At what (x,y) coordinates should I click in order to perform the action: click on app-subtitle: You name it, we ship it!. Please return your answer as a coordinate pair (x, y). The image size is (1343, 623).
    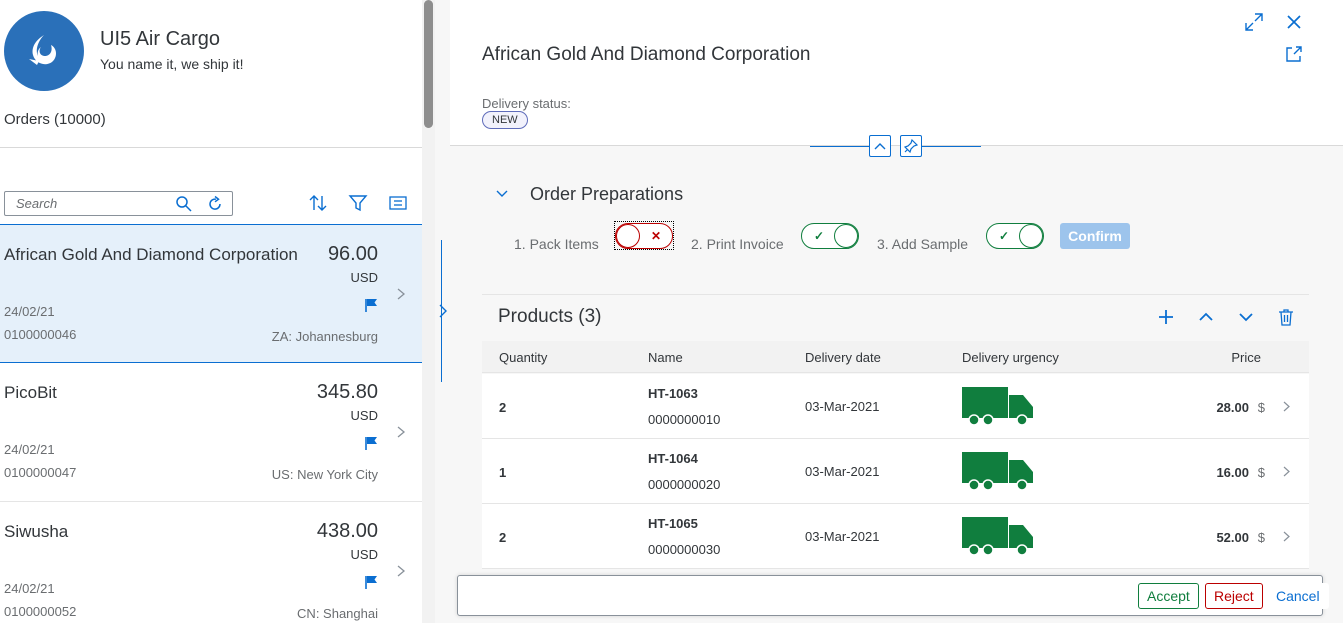
    Looking at the image, I should click on (172, 64).